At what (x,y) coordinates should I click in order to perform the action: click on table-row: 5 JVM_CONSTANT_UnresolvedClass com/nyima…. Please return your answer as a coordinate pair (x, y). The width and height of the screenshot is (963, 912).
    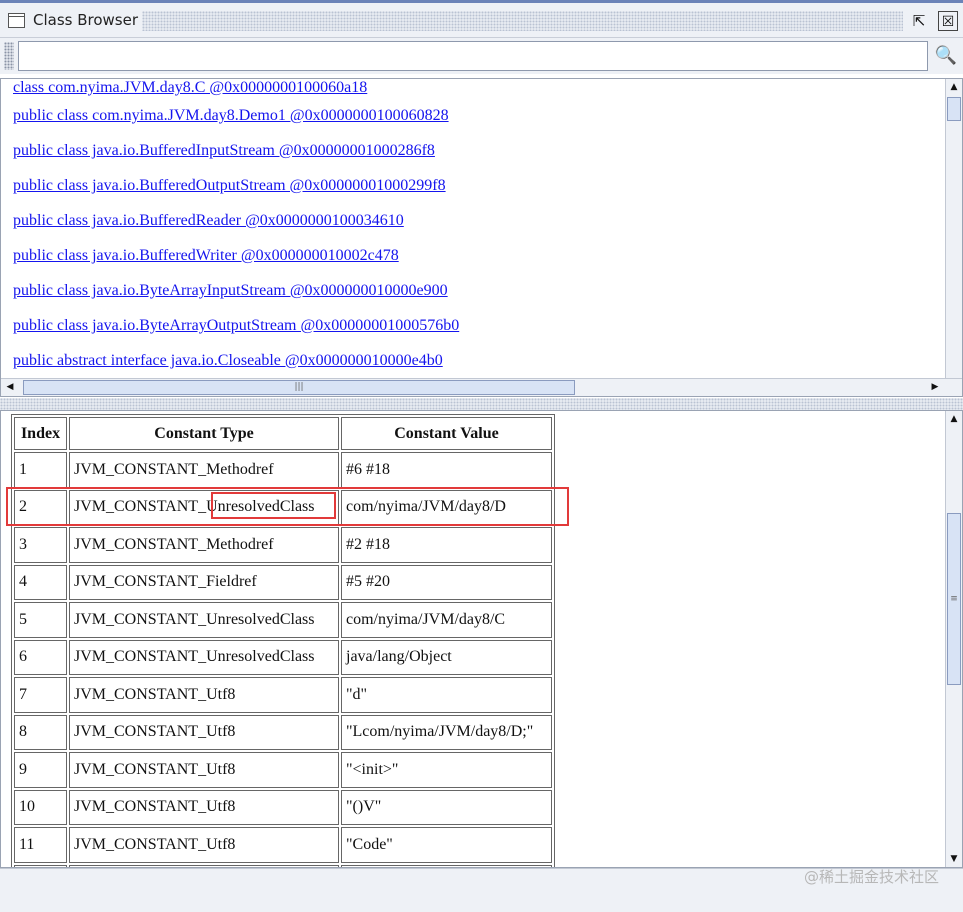
    Looking at the image, I should click on (283, 620).